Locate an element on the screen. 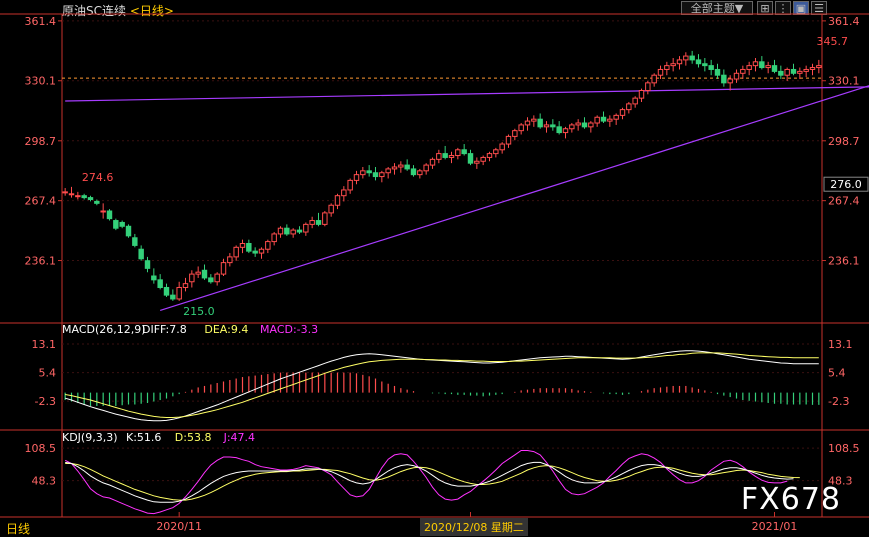 The width and height of the screenshot is (869, 537). kdj-j-line is located at coordinates (426, 482).